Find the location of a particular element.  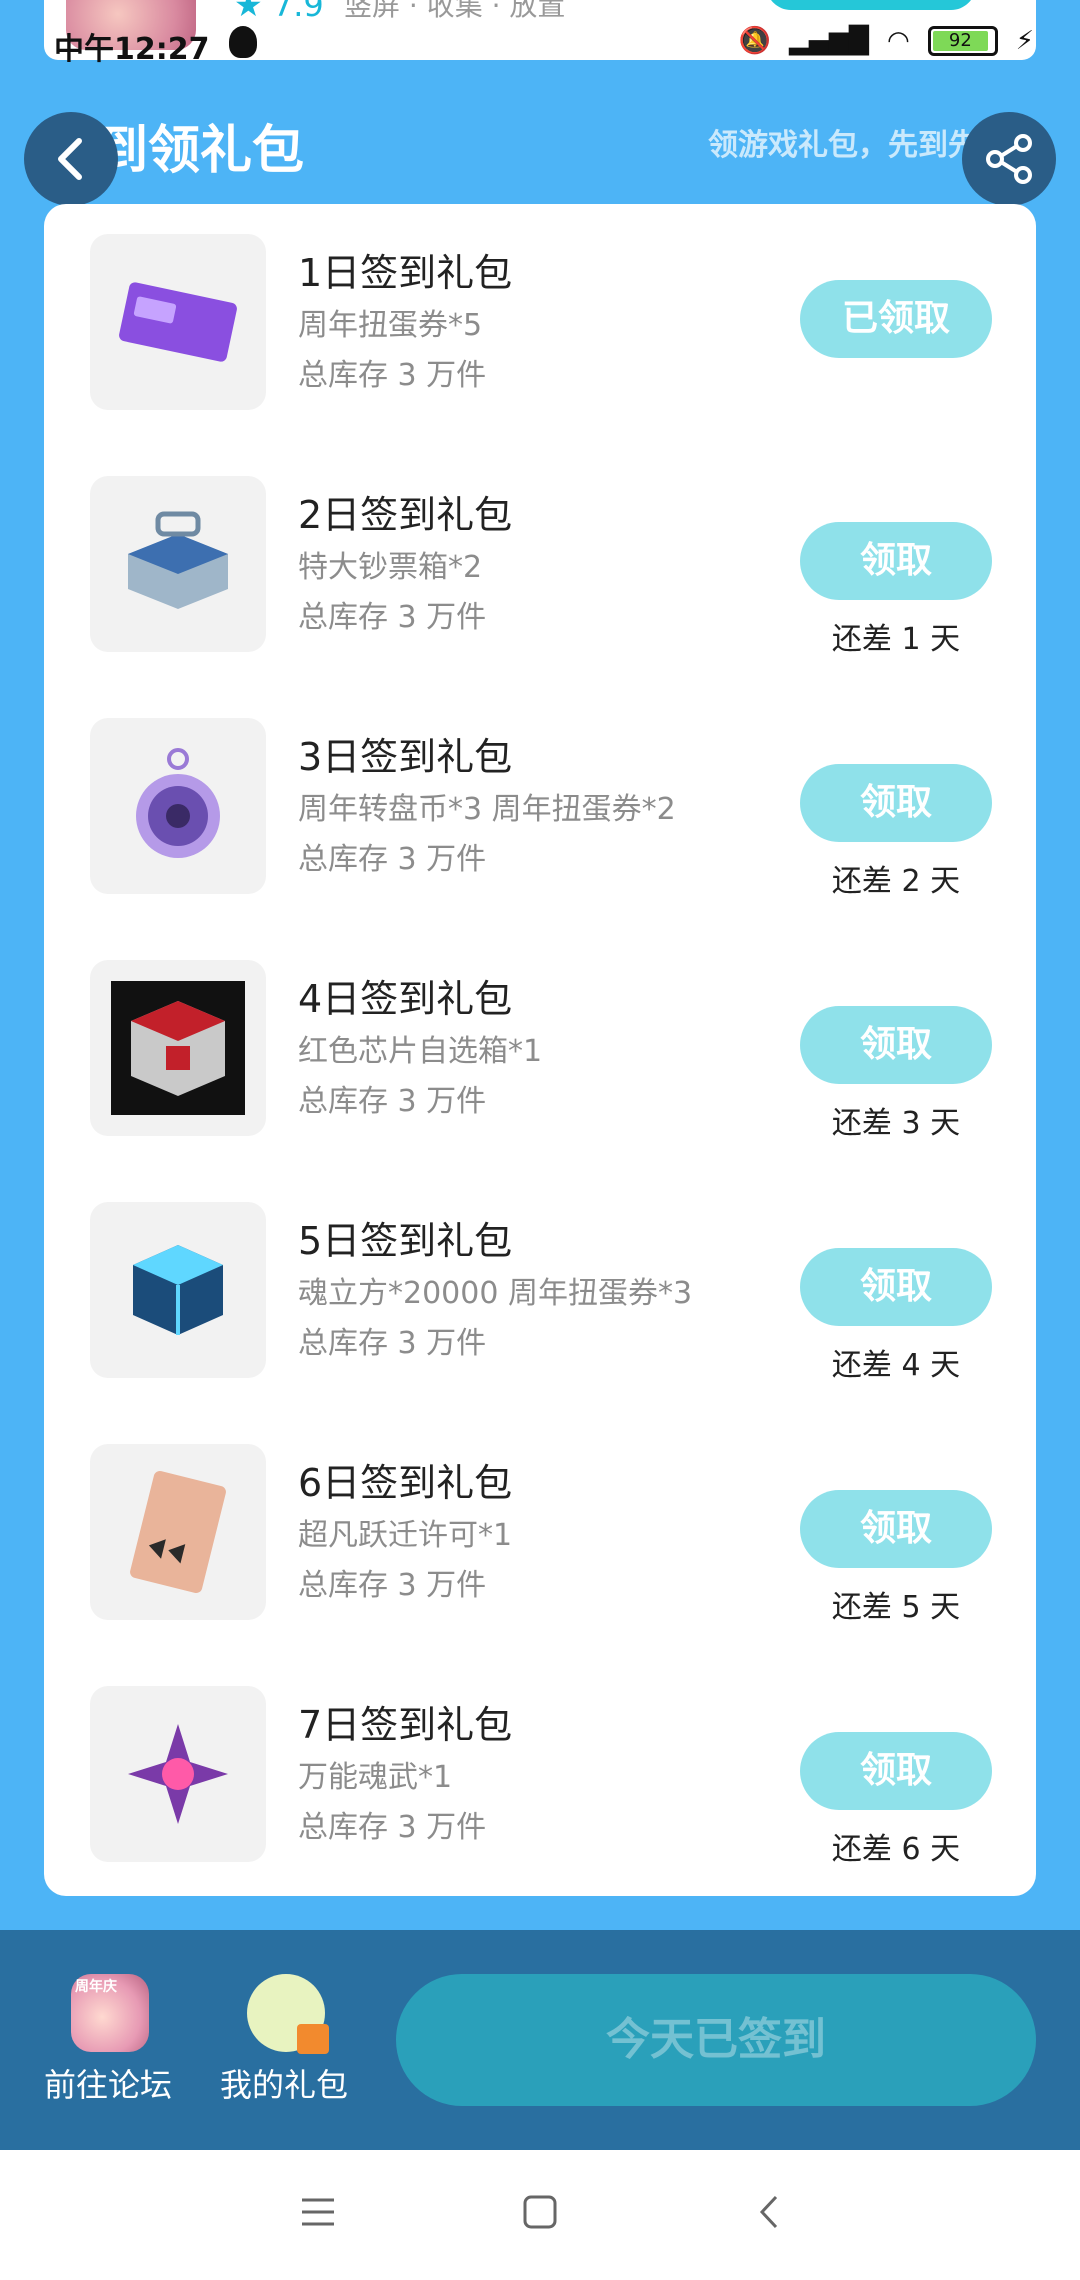

forum-link: 前往论坛 is located at coordinates (108, 2083).